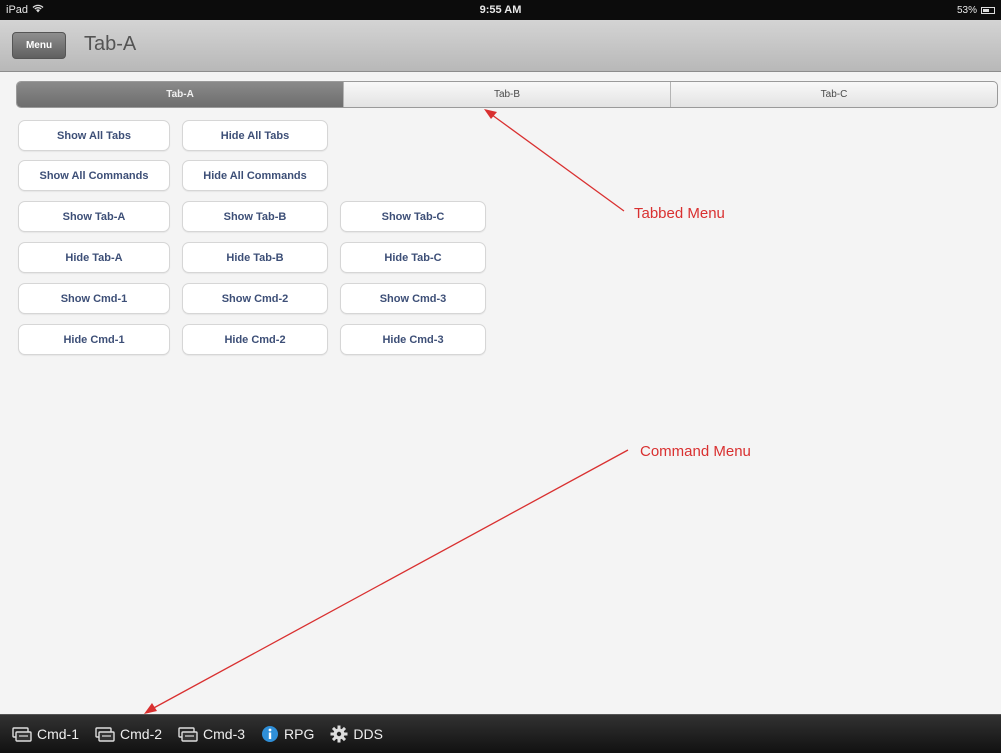  What do you see at coordinates (413, 257) in the screenshot?
I see `hide-tab-c-button: Hide Tab-C` at bounding box center [413, 257].